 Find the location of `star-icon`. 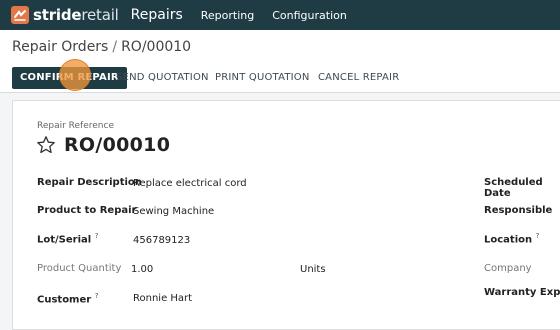

star-icon is located at coordinates (46, 145).